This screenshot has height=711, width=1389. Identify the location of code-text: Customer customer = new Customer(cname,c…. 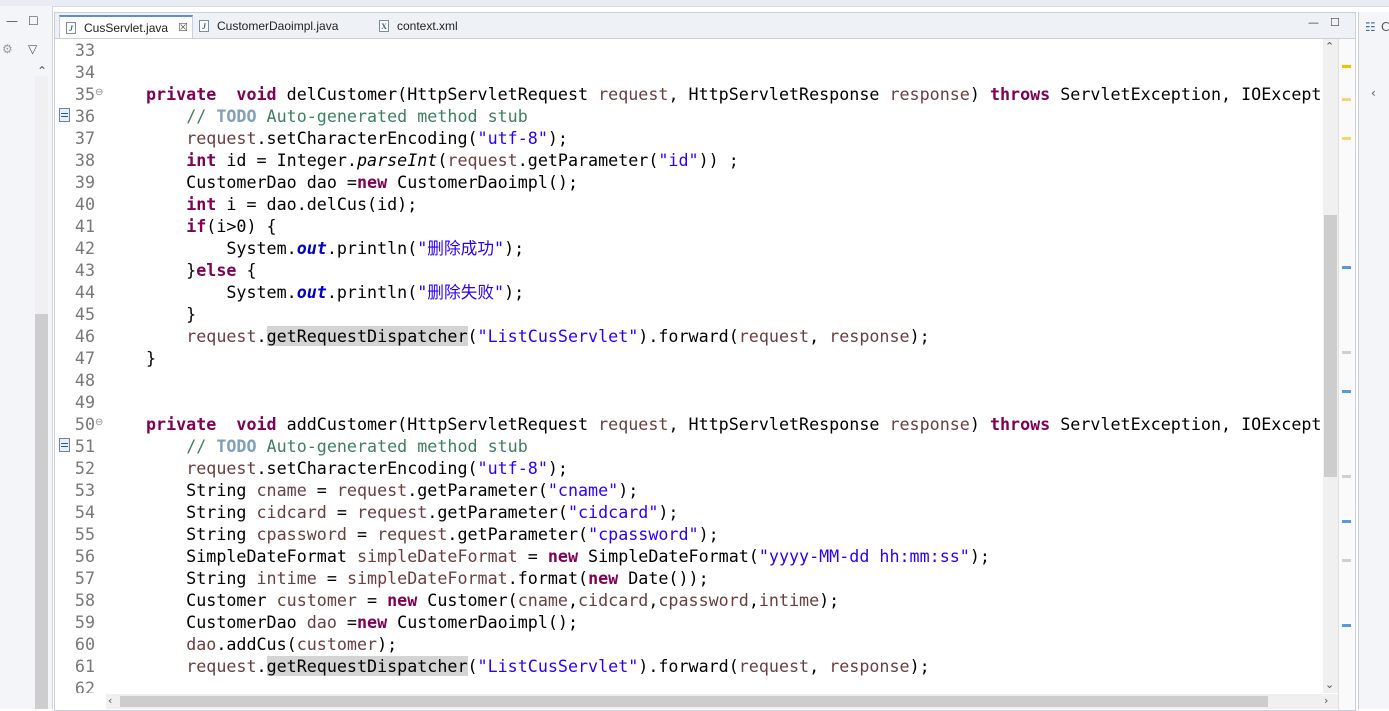
(493, 600).